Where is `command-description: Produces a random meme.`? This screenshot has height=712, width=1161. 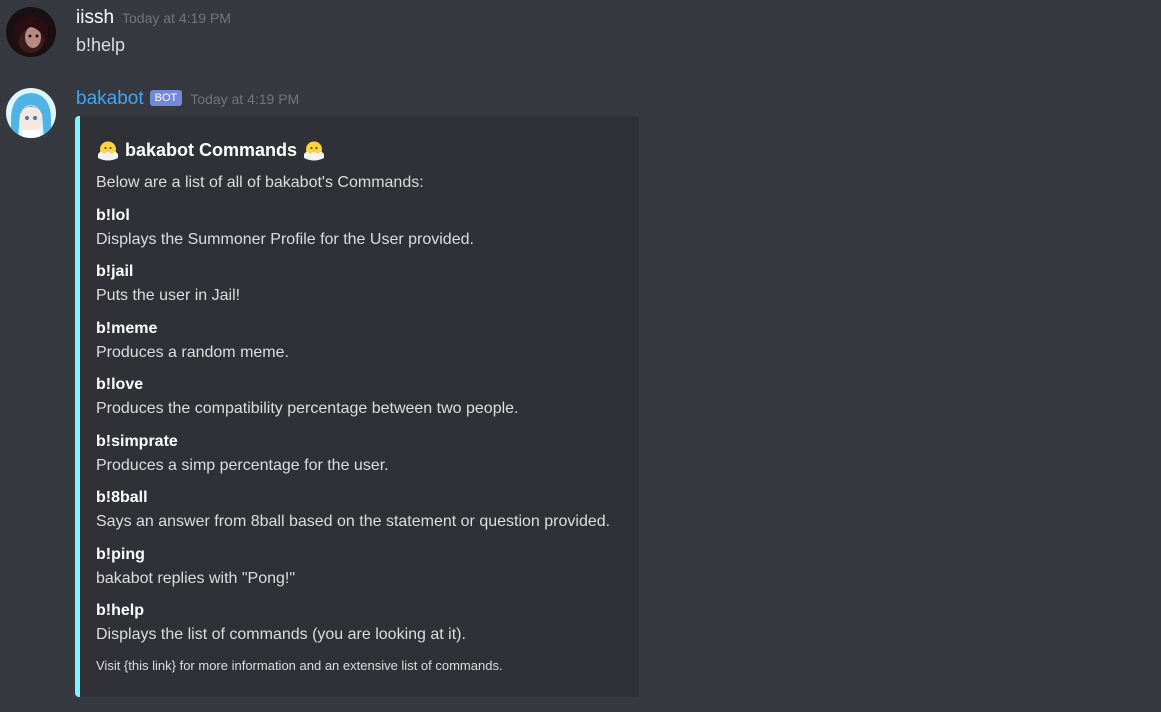
command-description: Produces a random meme. is located at coordinates (192, 352).